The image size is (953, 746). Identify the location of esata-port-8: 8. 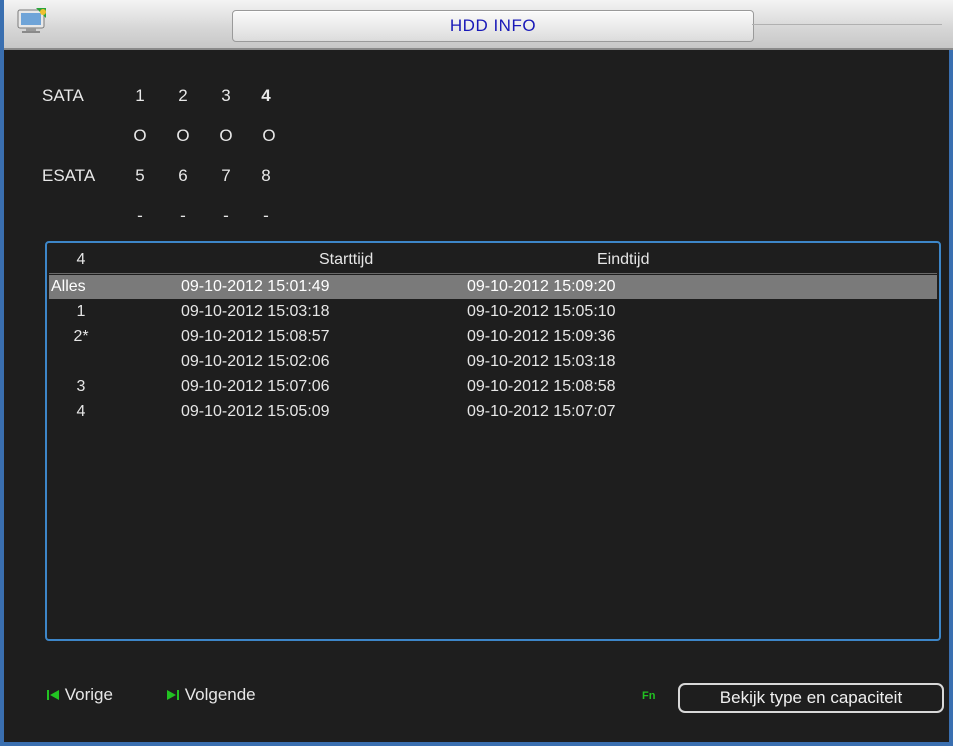
(266, 175).